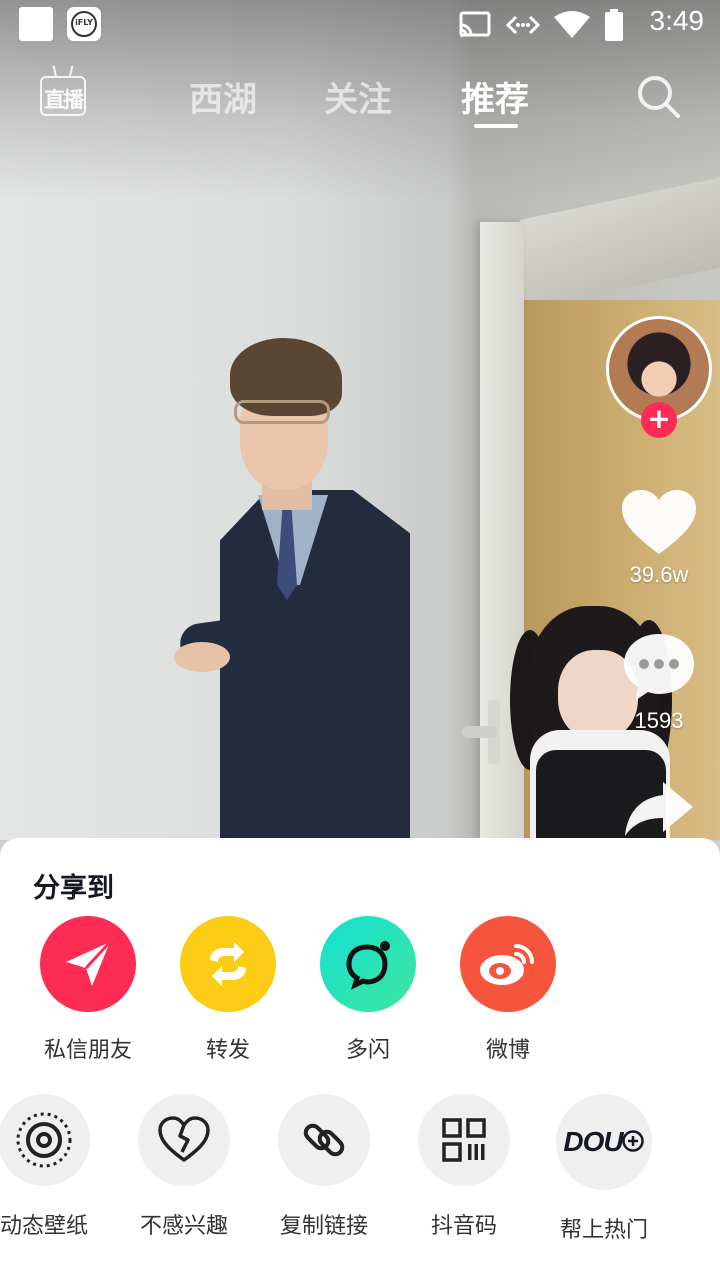  Describe the element at coordinates (659, 574) in the screenshot. I see `like-count: 39.6w` at that location.